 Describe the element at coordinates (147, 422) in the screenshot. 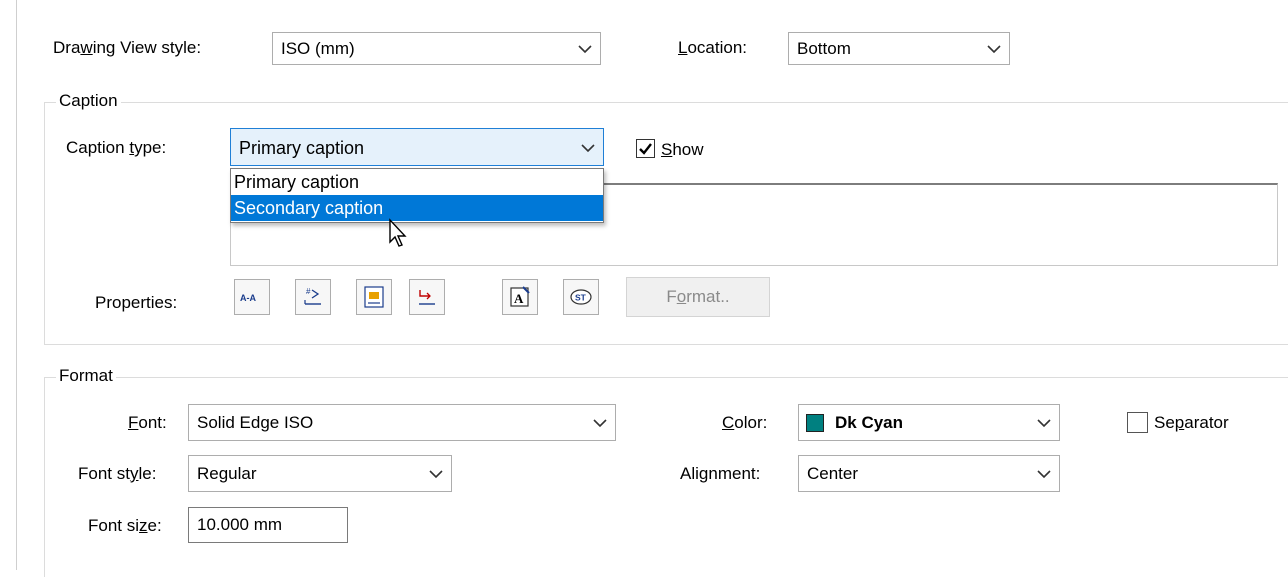

I see `font-label: Font:` at that location.